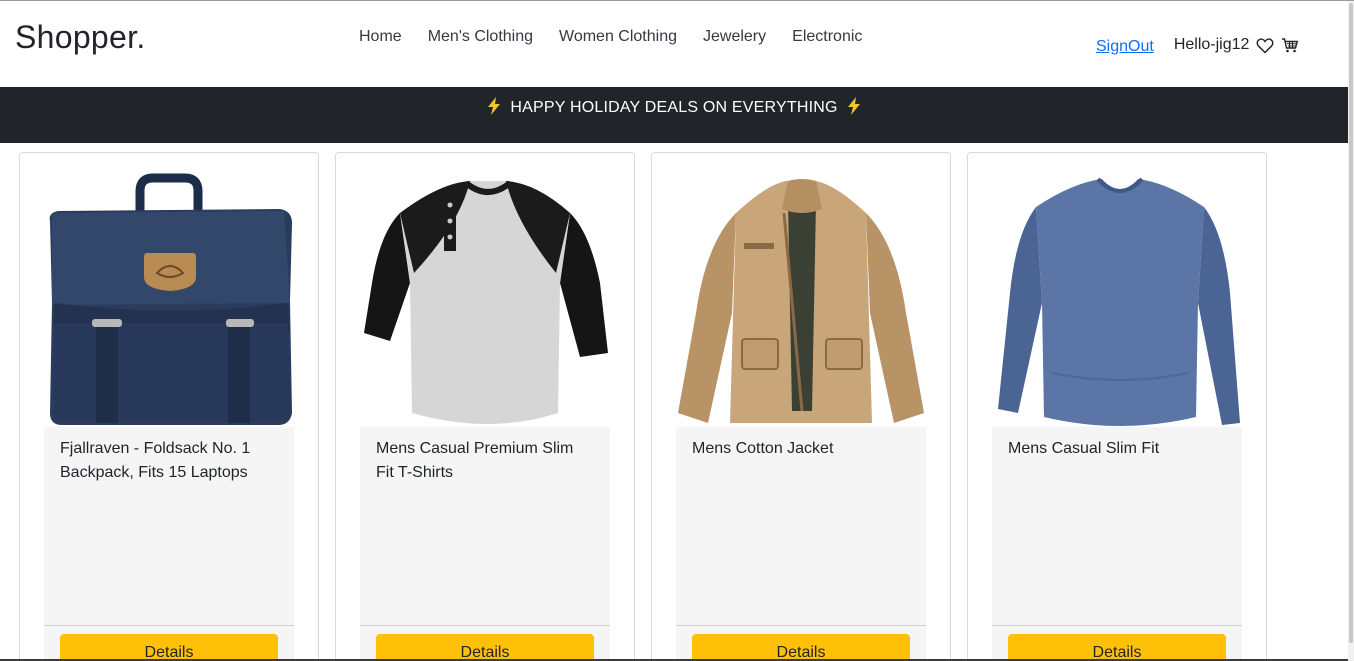 The height and width of the screenshot is (661, 1354). Describe the element at coordinates (1125, 47) in the screenshot. I see `signout-link: SignOut` at that location.